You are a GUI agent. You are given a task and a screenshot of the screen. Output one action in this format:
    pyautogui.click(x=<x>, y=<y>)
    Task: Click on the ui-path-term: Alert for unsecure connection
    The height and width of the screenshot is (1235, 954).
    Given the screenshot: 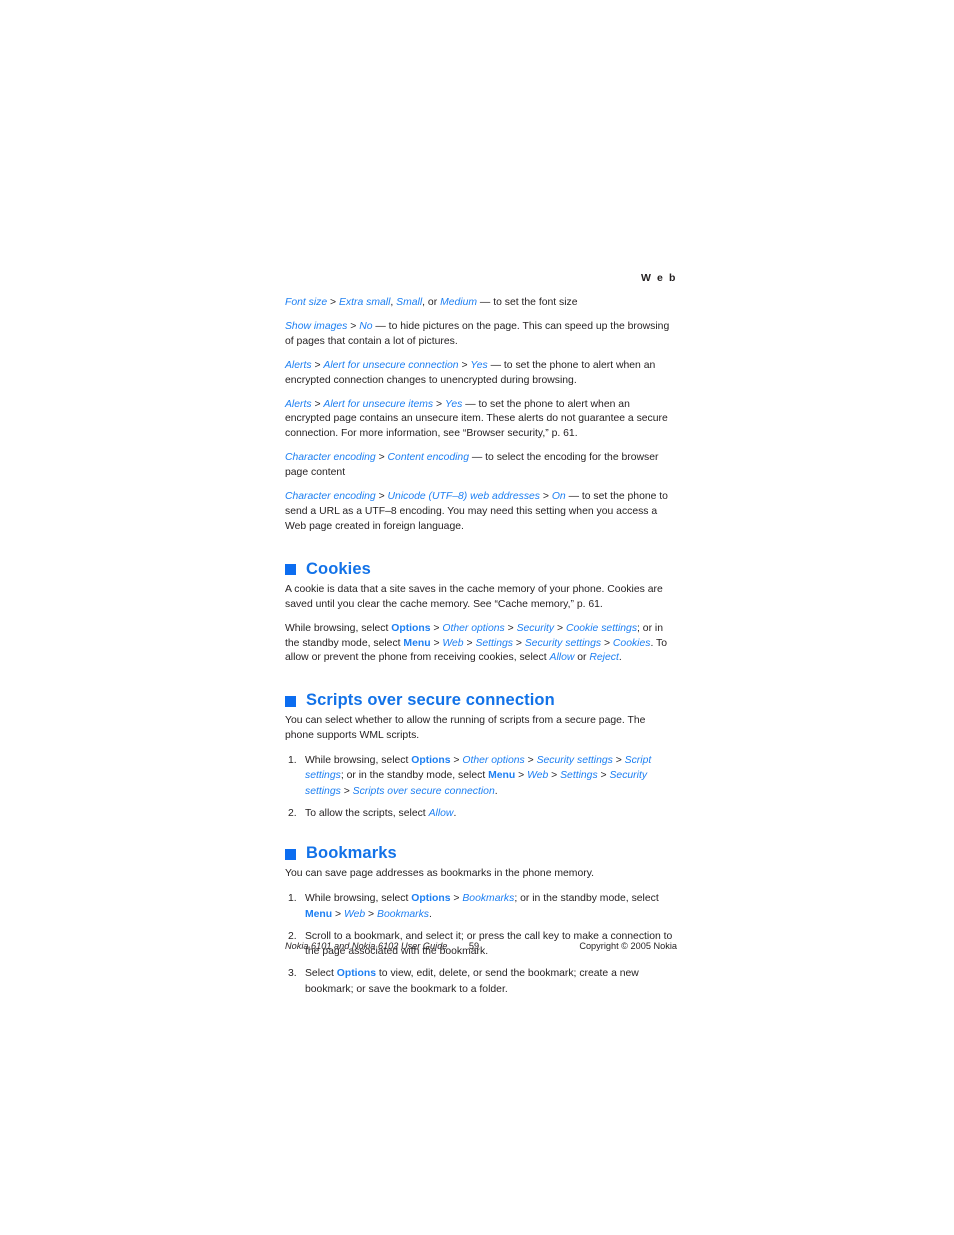 What is the action you would take?
    pyautogui.click(x=391, y=365)
    